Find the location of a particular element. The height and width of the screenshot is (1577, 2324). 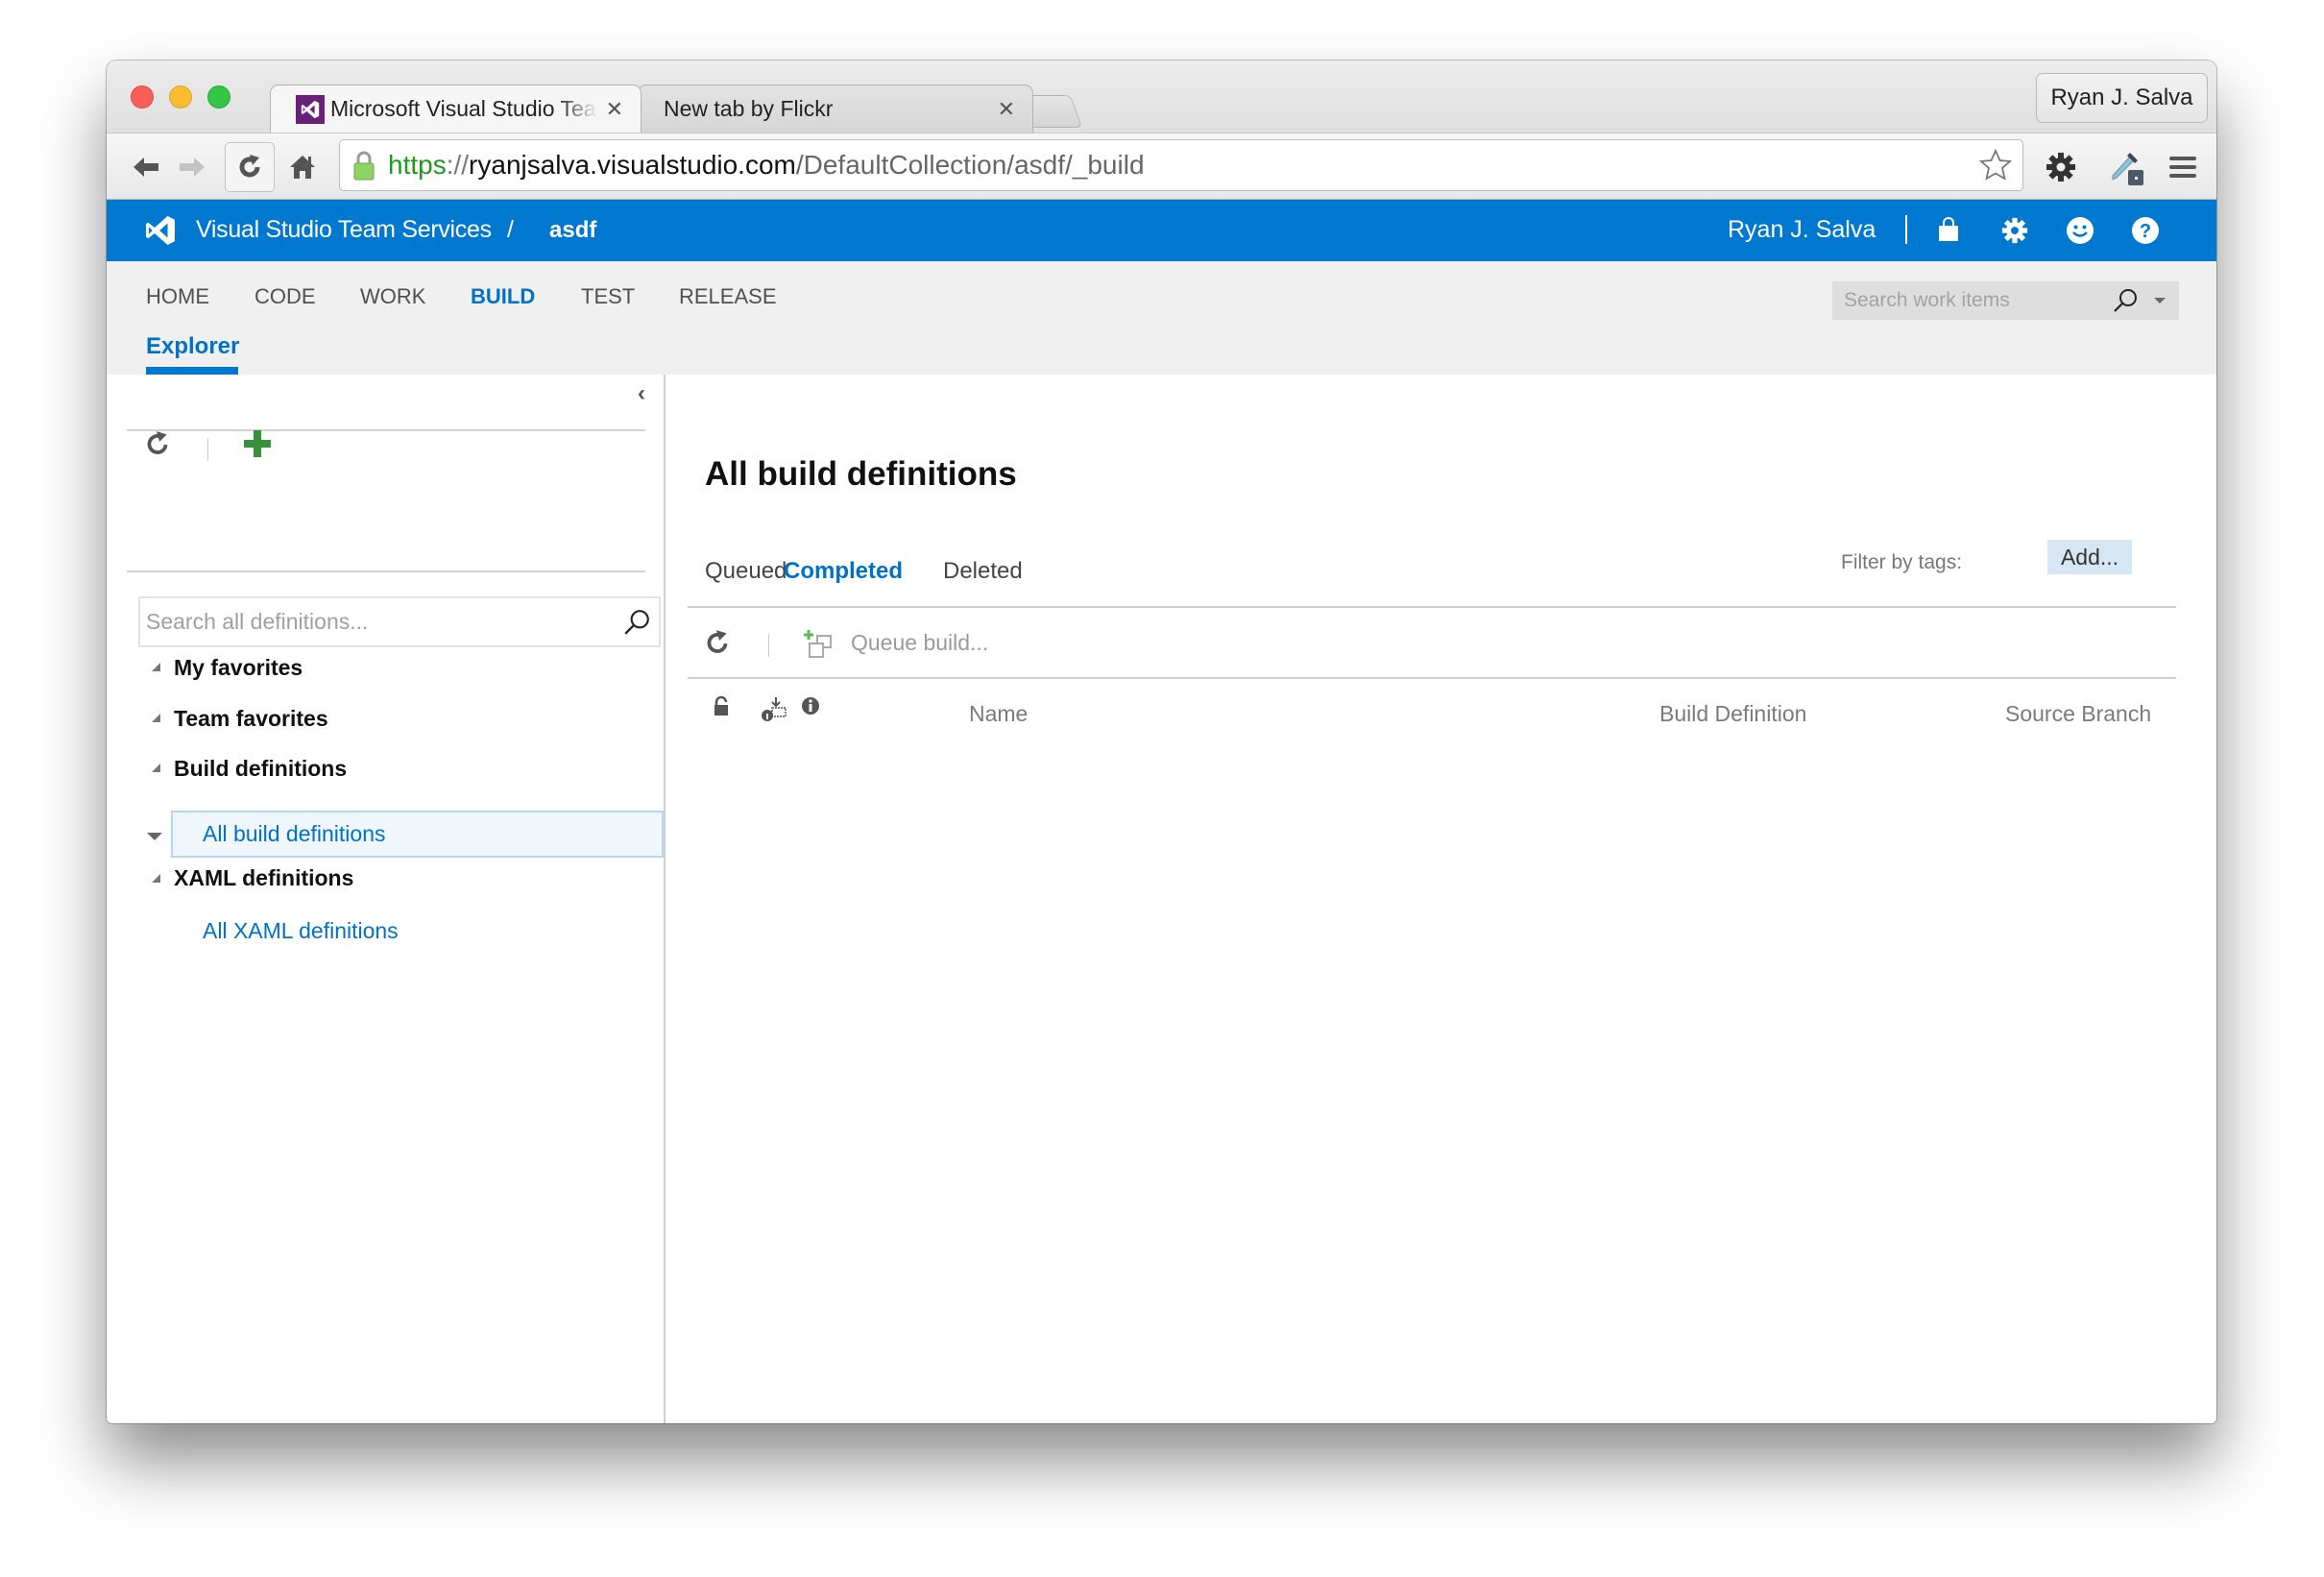

retained-lock-icon is located at coordinates (721, 708).